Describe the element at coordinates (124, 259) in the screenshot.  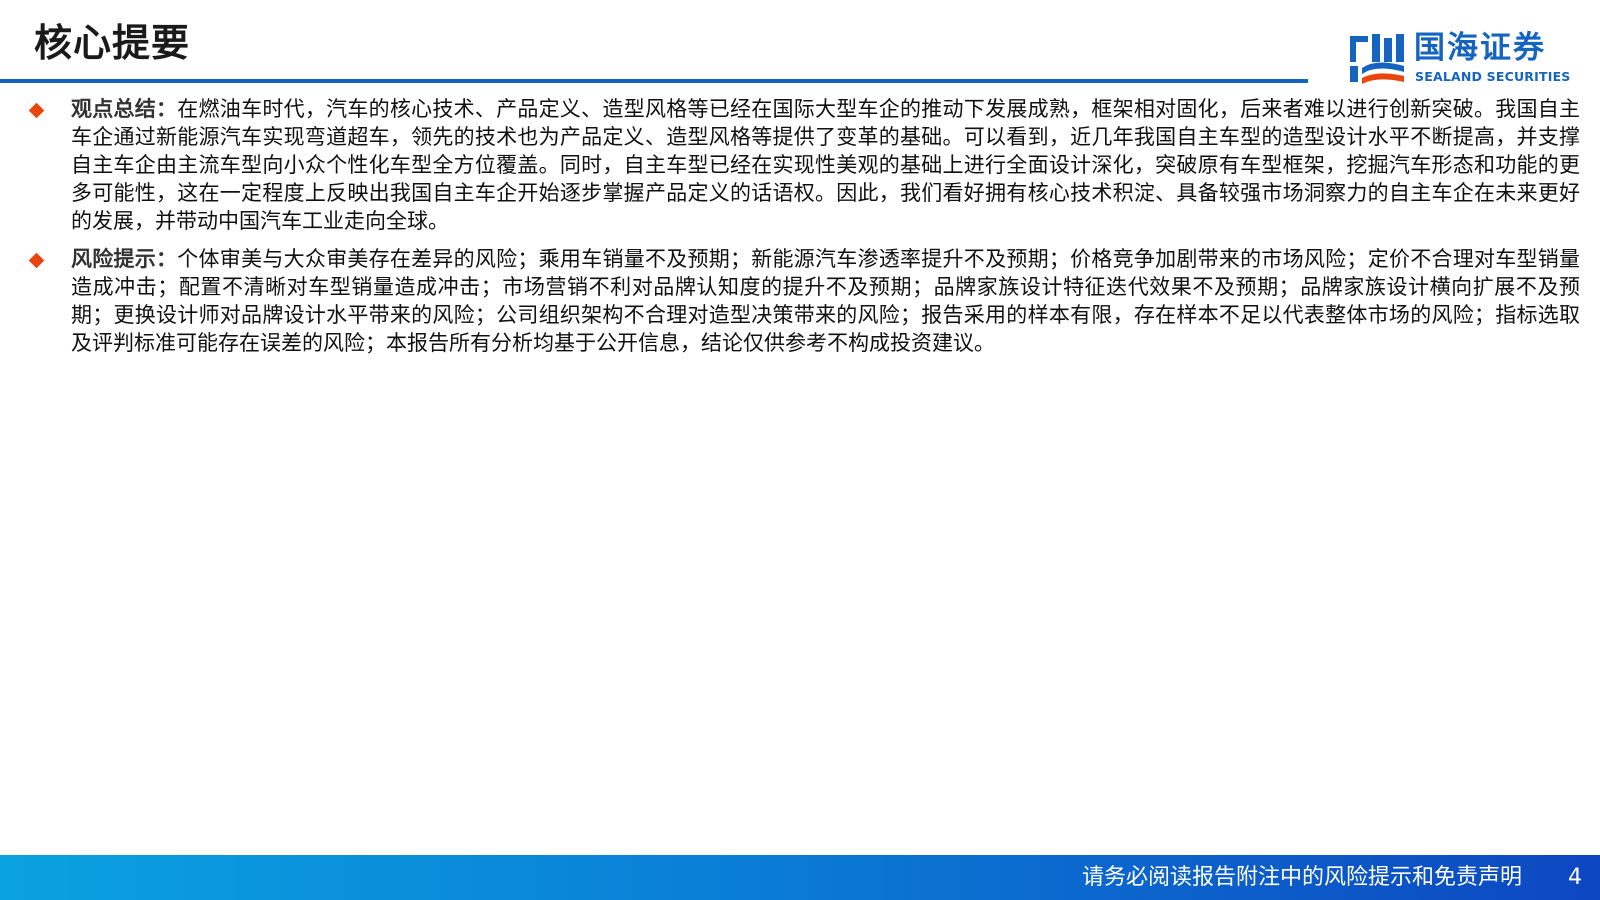
I see `bullet-label: 风险提示：` at that location.